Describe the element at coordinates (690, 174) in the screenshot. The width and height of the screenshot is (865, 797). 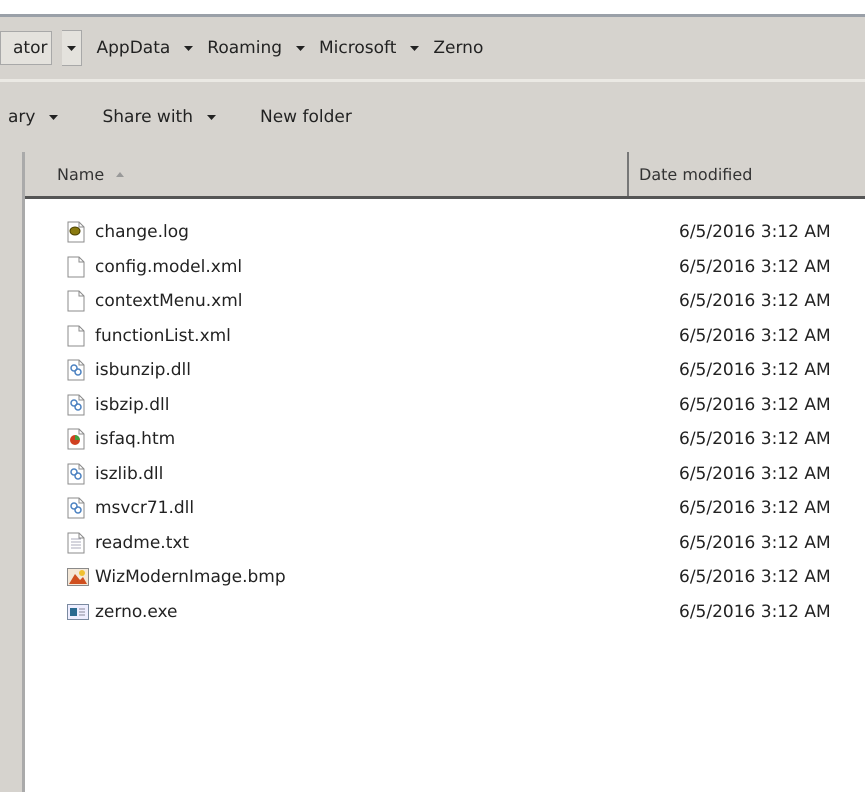
I see `column-header: Date modified` at that location.